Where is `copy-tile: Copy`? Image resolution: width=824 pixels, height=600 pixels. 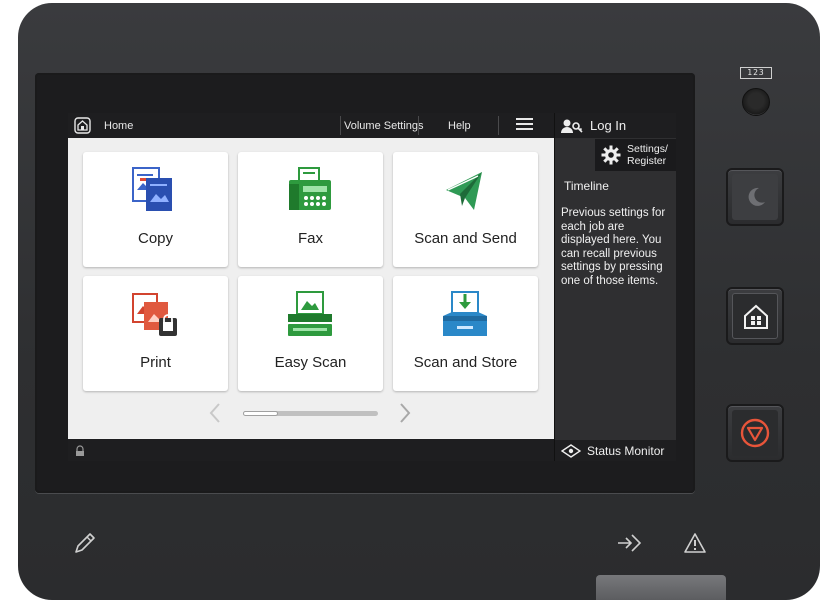
copy-tile: Copy is located at coordinates (155, 209).